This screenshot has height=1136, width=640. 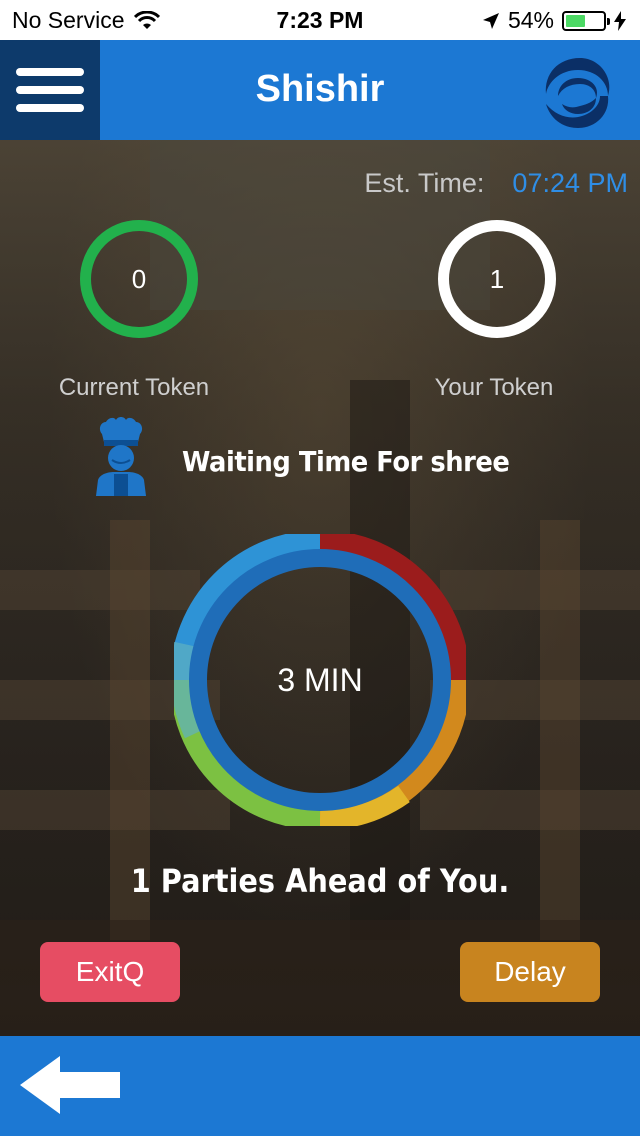 I want to click on battery-percent: 54%, so click(x=530, y=20).